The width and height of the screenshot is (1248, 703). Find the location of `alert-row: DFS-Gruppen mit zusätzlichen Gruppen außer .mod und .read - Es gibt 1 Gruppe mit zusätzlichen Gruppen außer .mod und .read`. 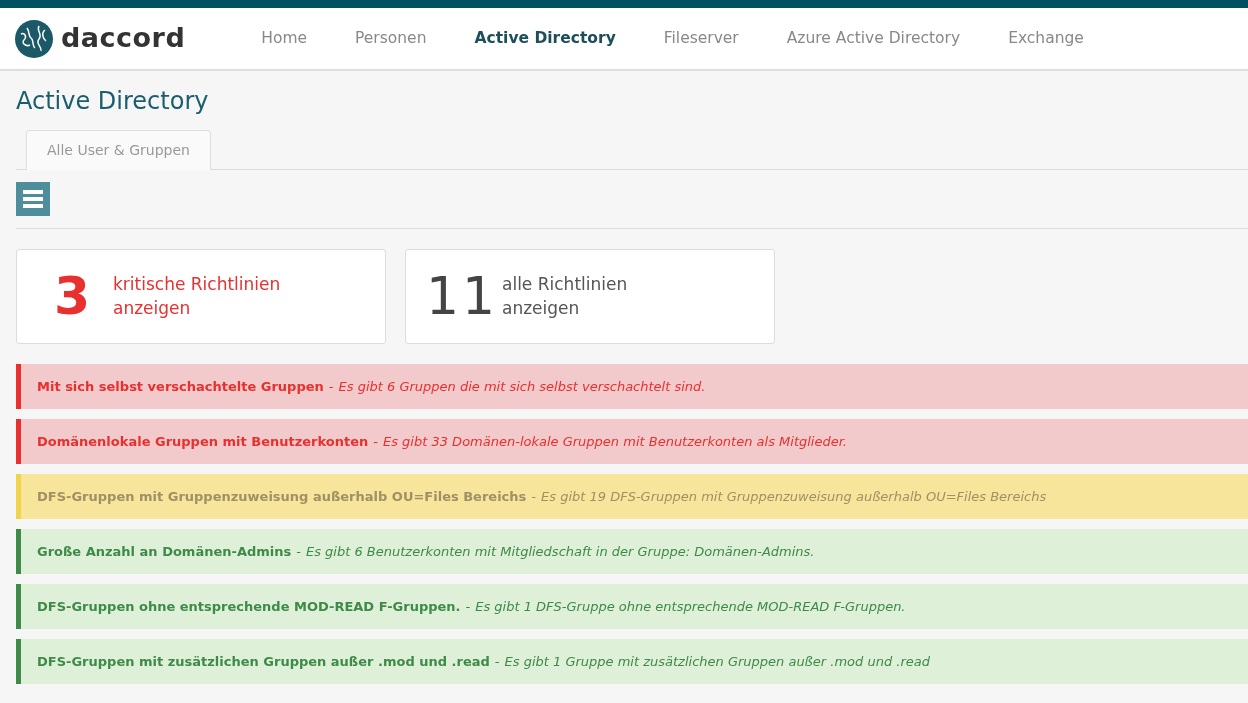

alert-row: DFS-Gruppen mit zusätzlichen Gruppen außer .mod und .read - Es gibt 1 Gruppe mit zusätzlichen Gruppen außer .mod und .read is located at coordinates (632, 661).